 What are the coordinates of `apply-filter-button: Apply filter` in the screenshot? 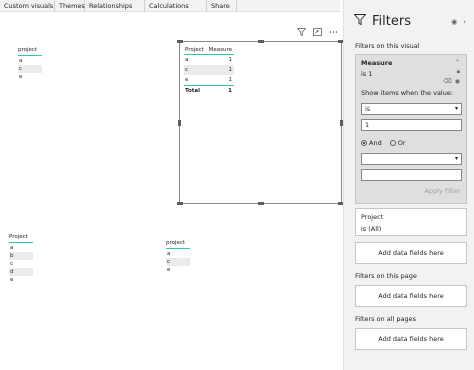 It's located at (442, 191).